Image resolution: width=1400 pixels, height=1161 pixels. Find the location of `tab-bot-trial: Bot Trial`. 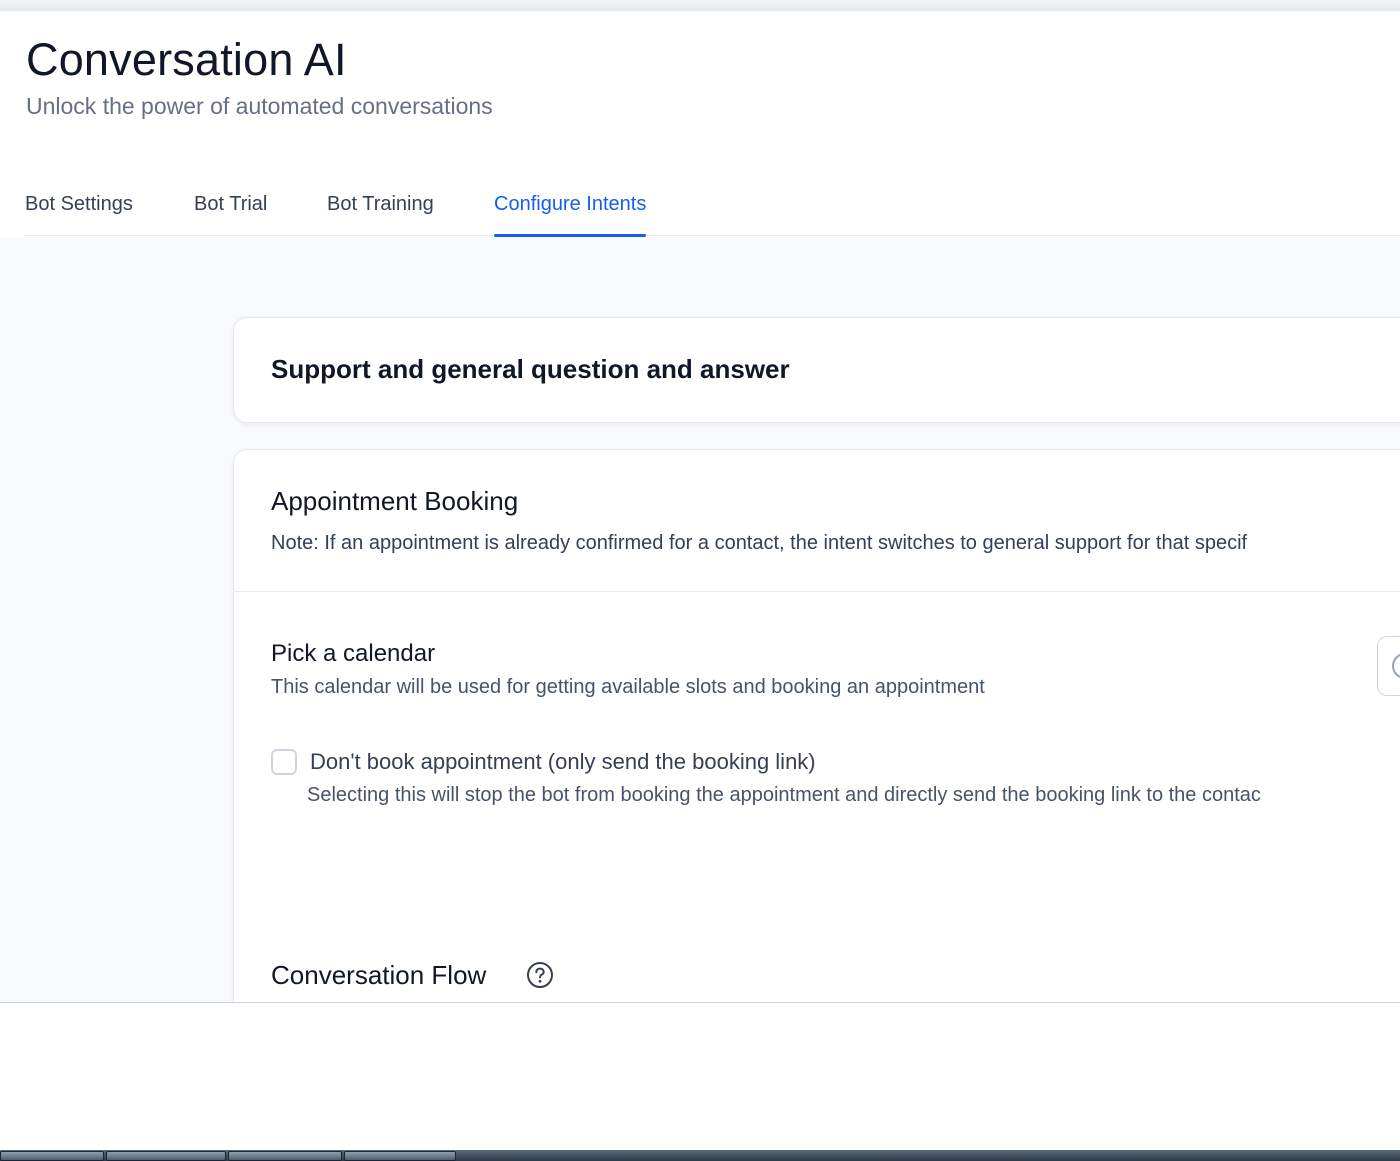

tab-bot-trial: Bot Trial is located at coordinates (230, 214).